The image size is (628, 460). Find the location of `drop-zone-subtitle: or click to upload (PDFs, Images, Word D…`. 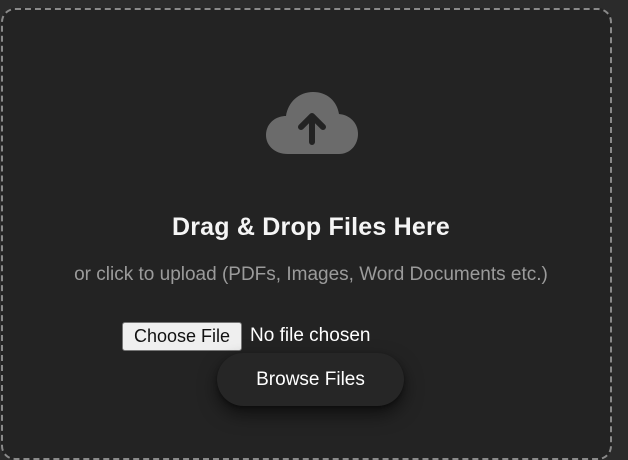

drop-zone-subtitle: or click to upload (PDFs, Images, Word D… is located at coordinates (311, 274).